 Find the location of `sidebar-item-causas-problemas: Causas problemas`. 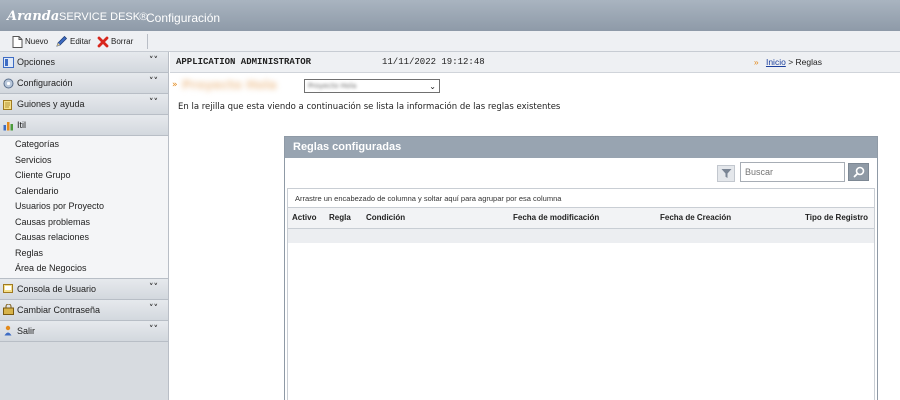

sidebar-item-causas-problemas: Causas problemas is located at coordinates (84, 223).